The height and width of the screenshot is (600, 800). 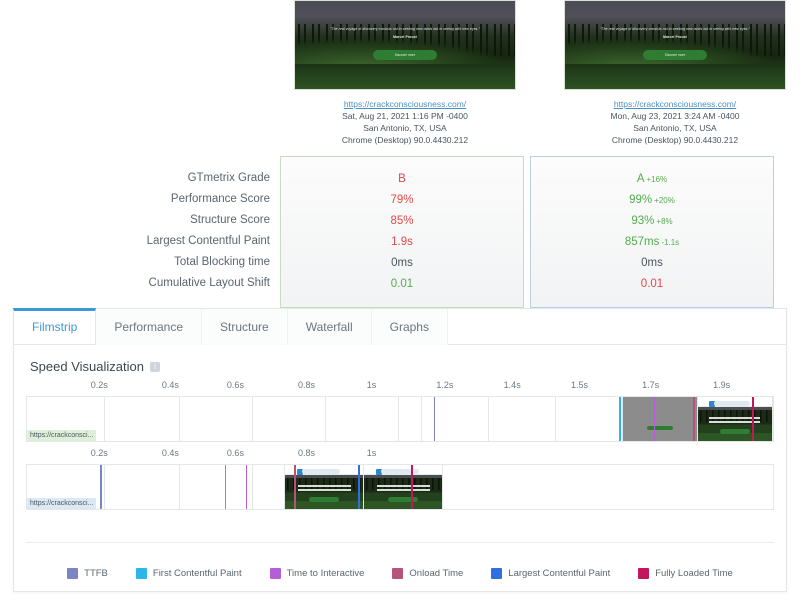 I want to click on metric-value-text: 857ms, so click(x=642, y=242).